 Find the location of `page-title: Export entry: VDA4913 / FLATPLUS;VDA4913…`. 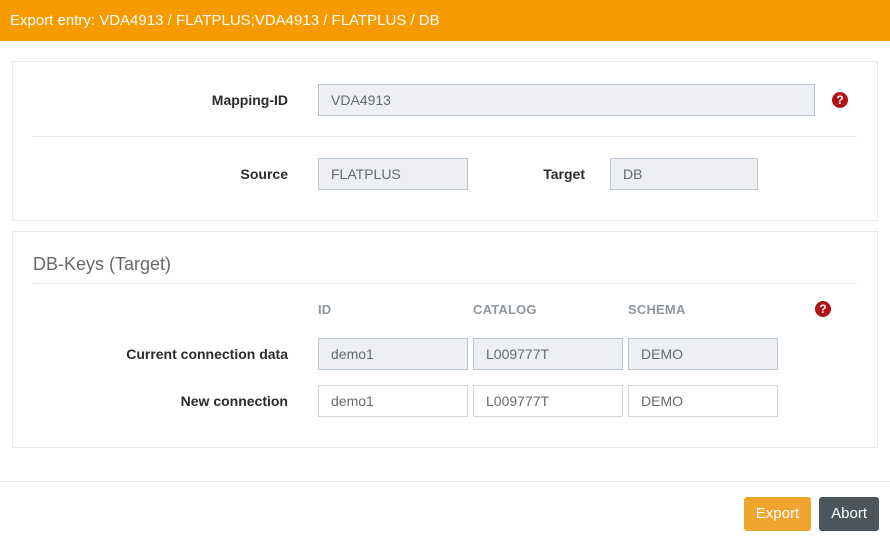

page-title: Export entry: VDA4913 / FLATPLUS;VDA4913… is located at coordinates (225, 20).